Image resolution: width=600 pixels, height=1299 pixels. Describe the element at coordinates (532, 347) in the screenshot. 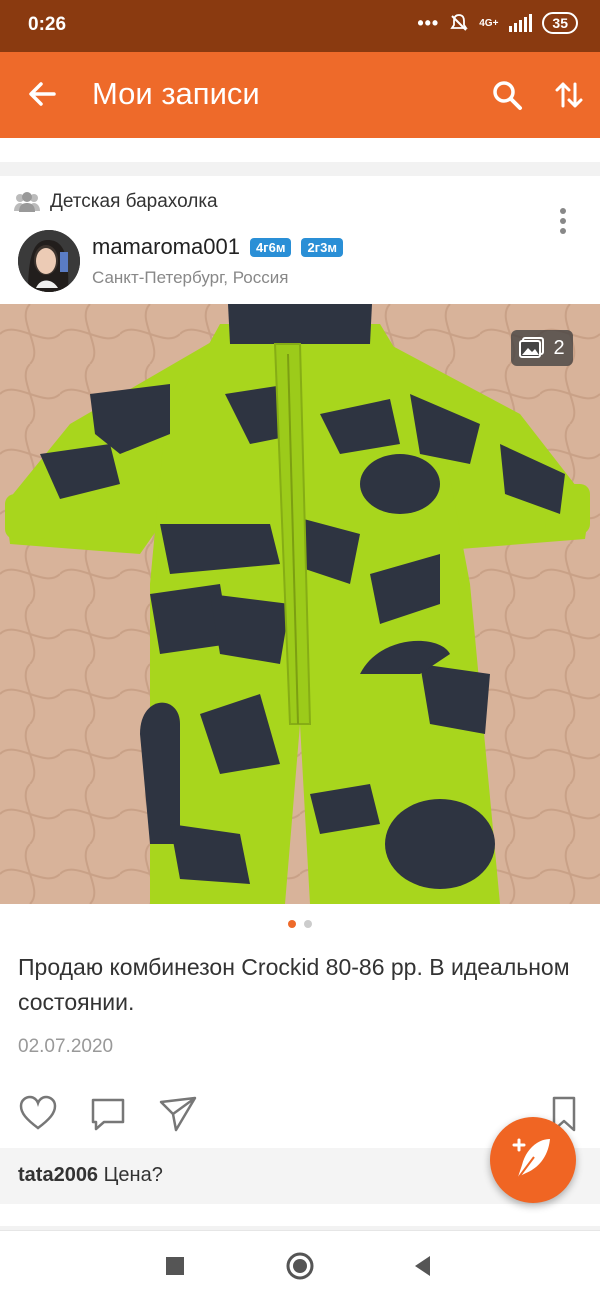

I see `gallery-icon` at that location.